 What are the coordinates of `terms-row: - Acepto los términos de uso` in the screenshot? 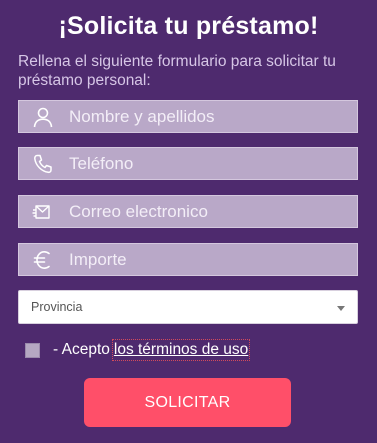 It's located at (138, 350).